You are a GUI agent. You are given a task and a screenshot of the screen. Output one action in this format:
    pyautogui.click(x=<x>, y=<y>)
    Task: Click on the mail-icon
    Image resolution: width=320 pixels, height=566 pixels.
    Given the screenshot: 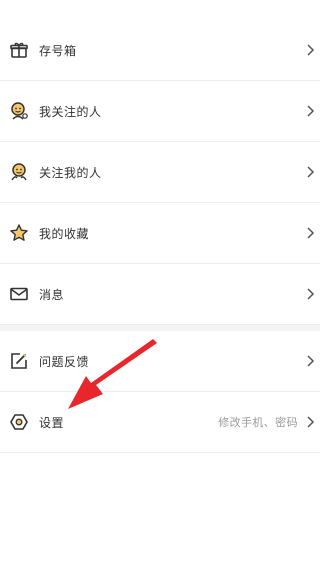 What is the action you would take?
    pyautogui.click(x=19, y=294)
    